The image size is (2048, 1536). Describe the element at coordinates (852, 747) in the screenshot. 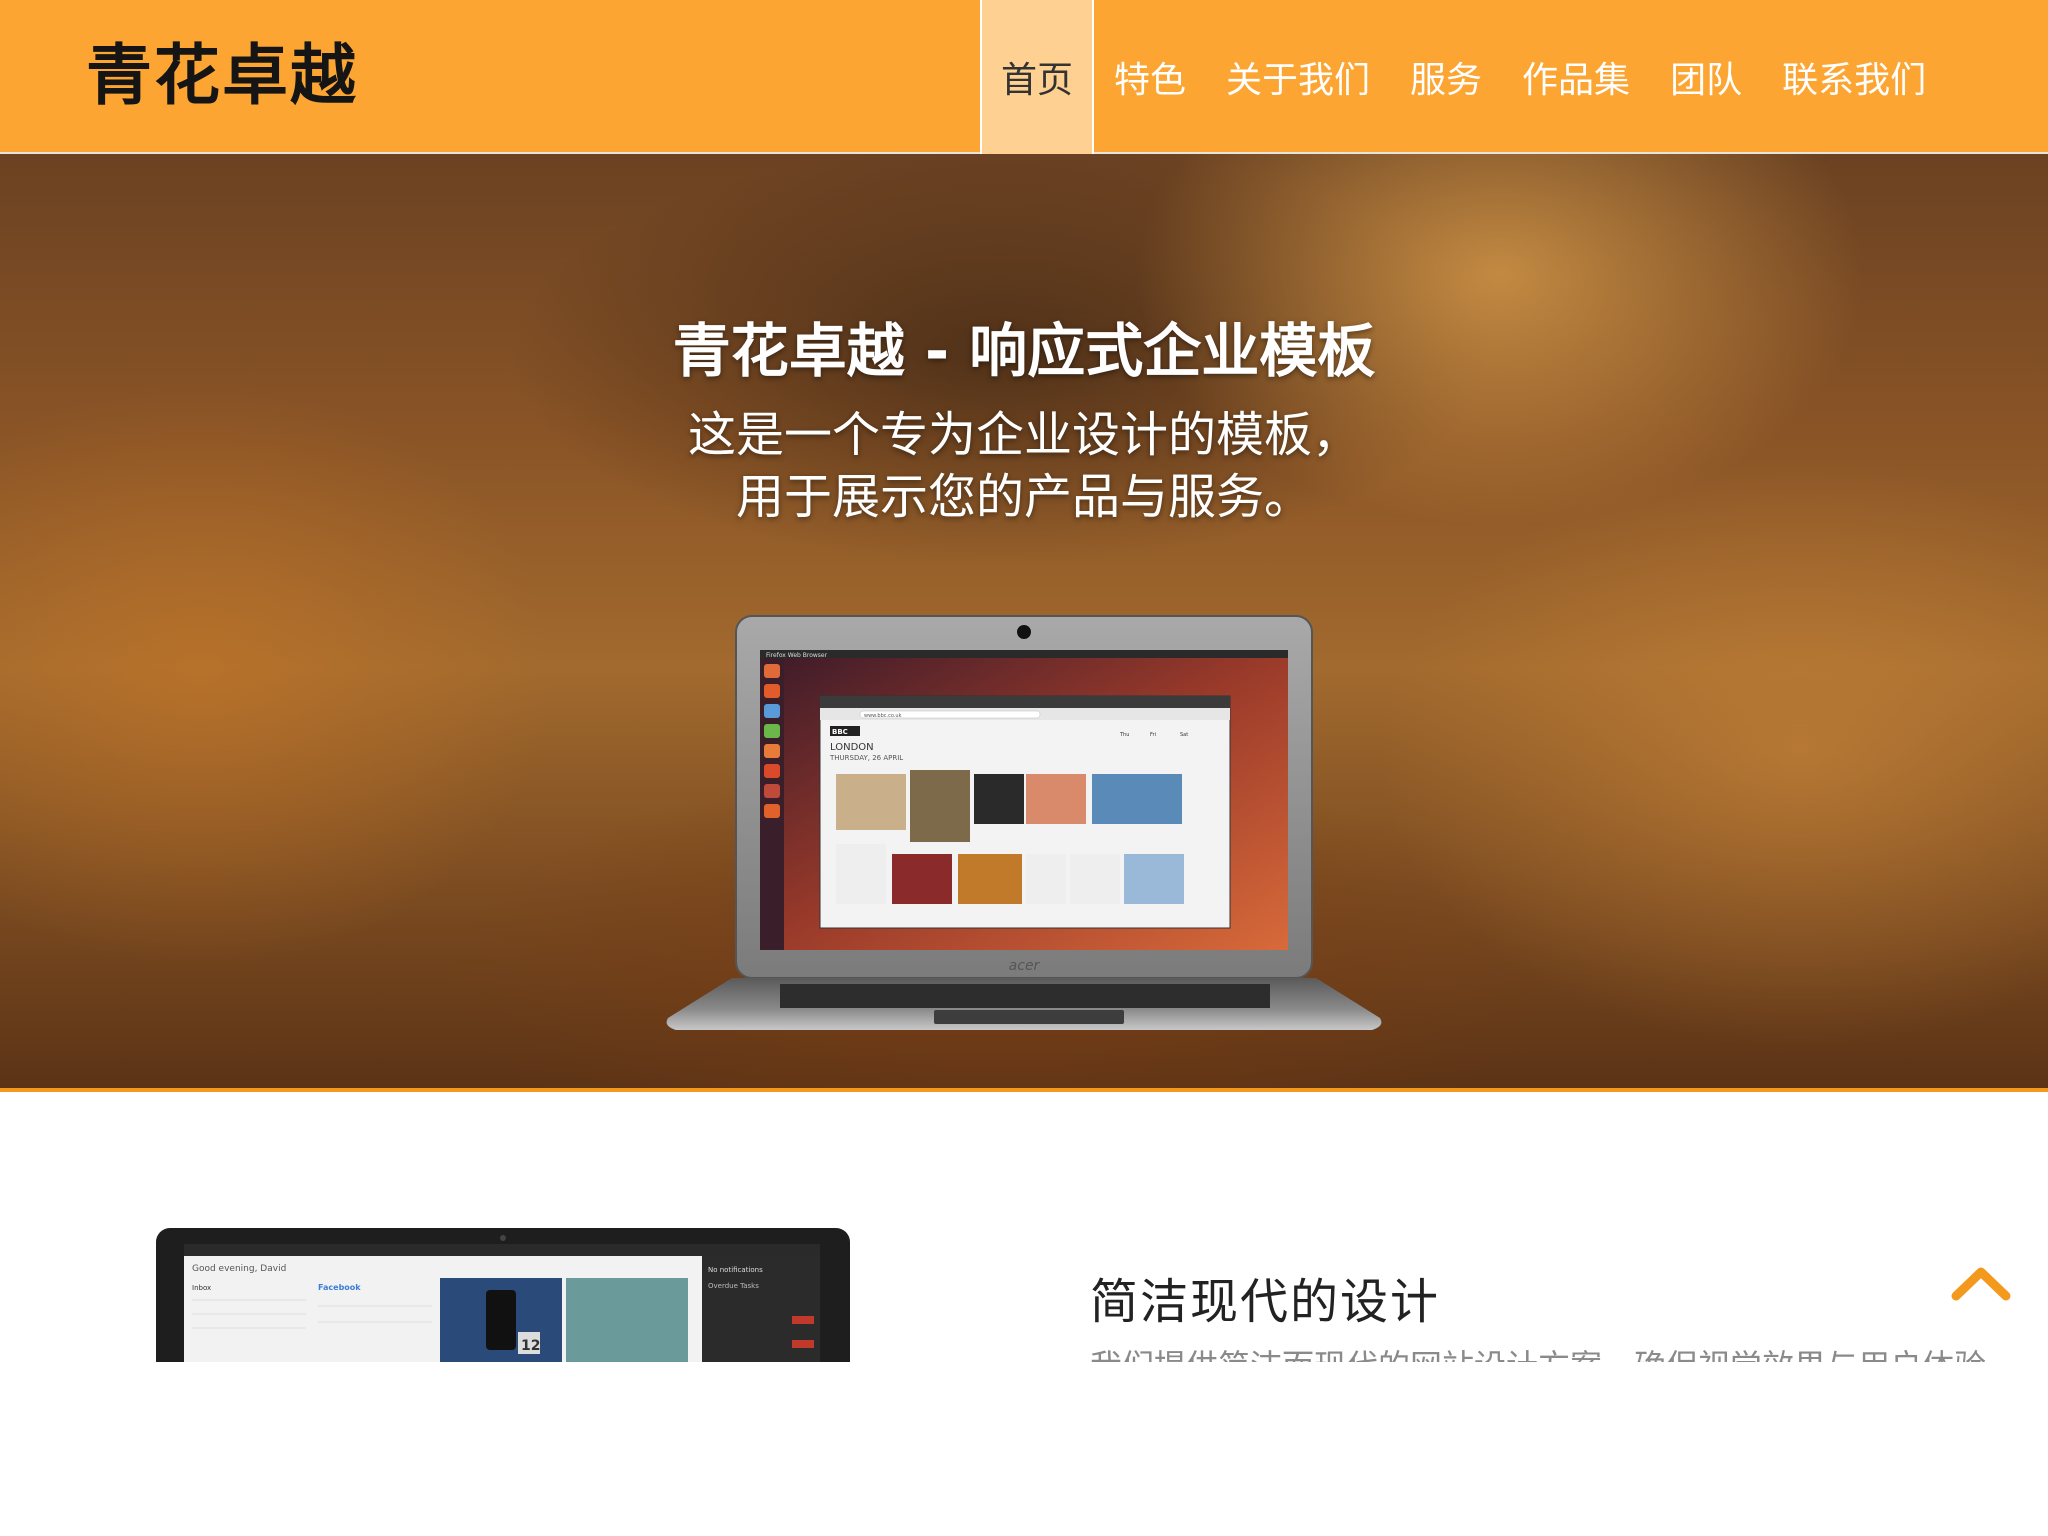

I see `laptop-headline: LONDON` at that location.